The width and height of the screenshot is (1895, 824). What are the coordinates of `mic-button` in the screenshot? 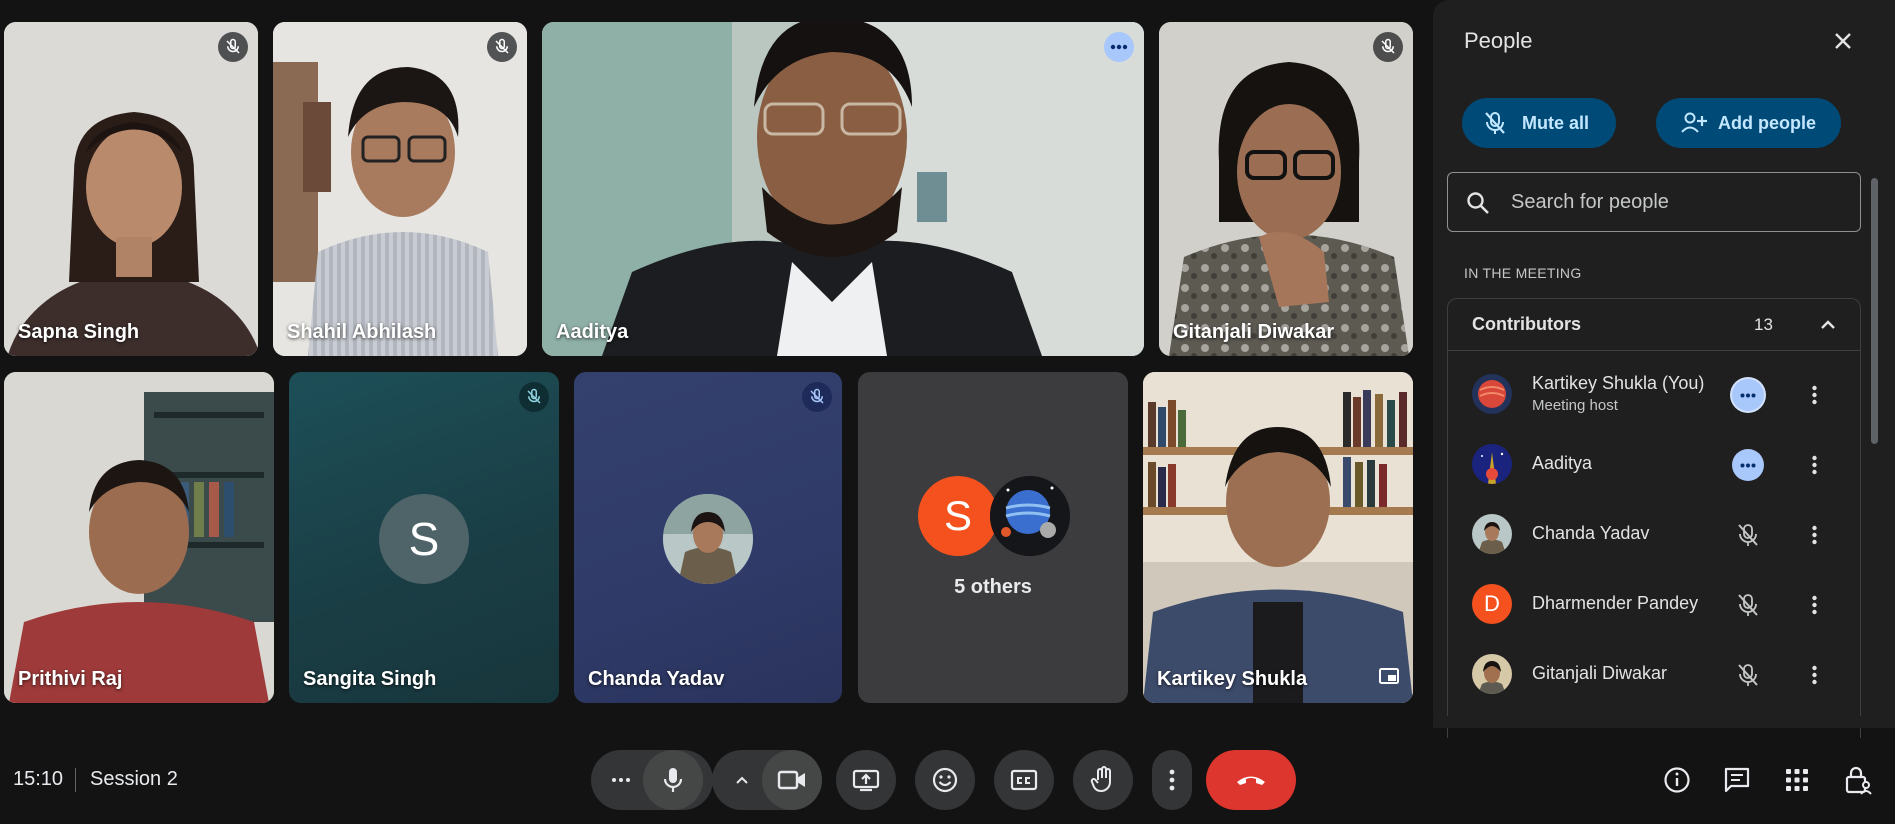 It's located at (673, 780).